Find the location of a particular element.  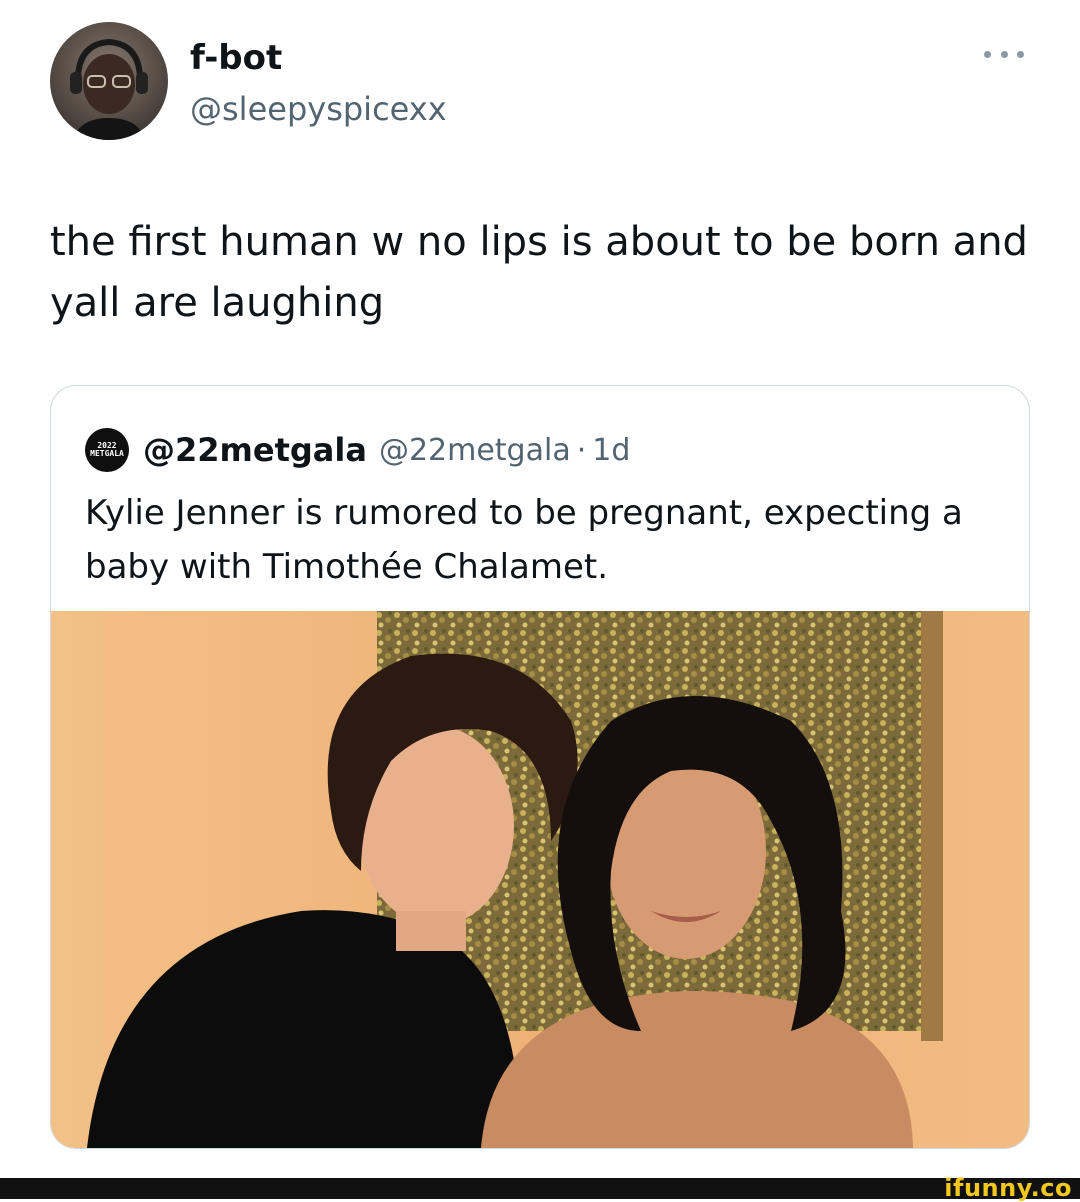

quoted-display-name: @22metgala is located at coordinates (255, 450).